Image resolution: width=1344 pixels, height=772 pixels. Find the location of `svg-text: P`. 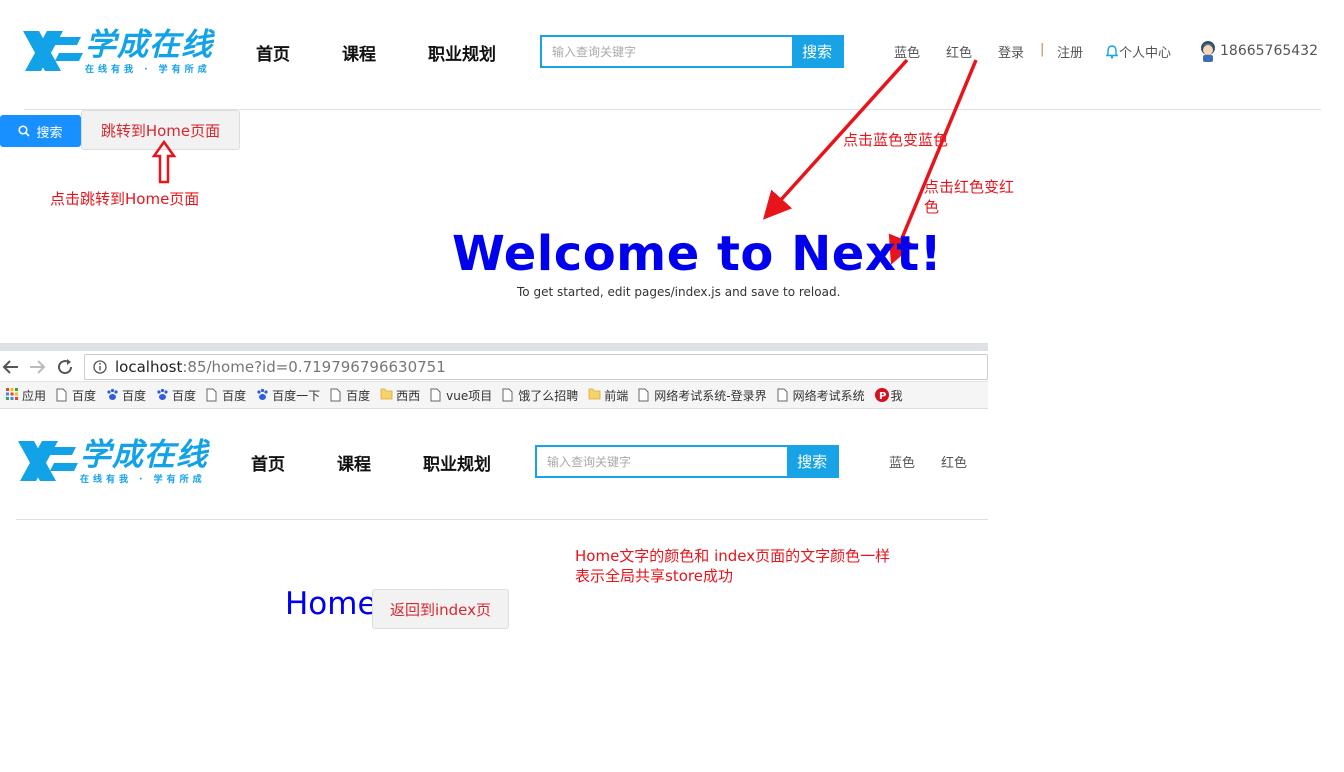

svg-text: P is located at coordinates (882, 396).